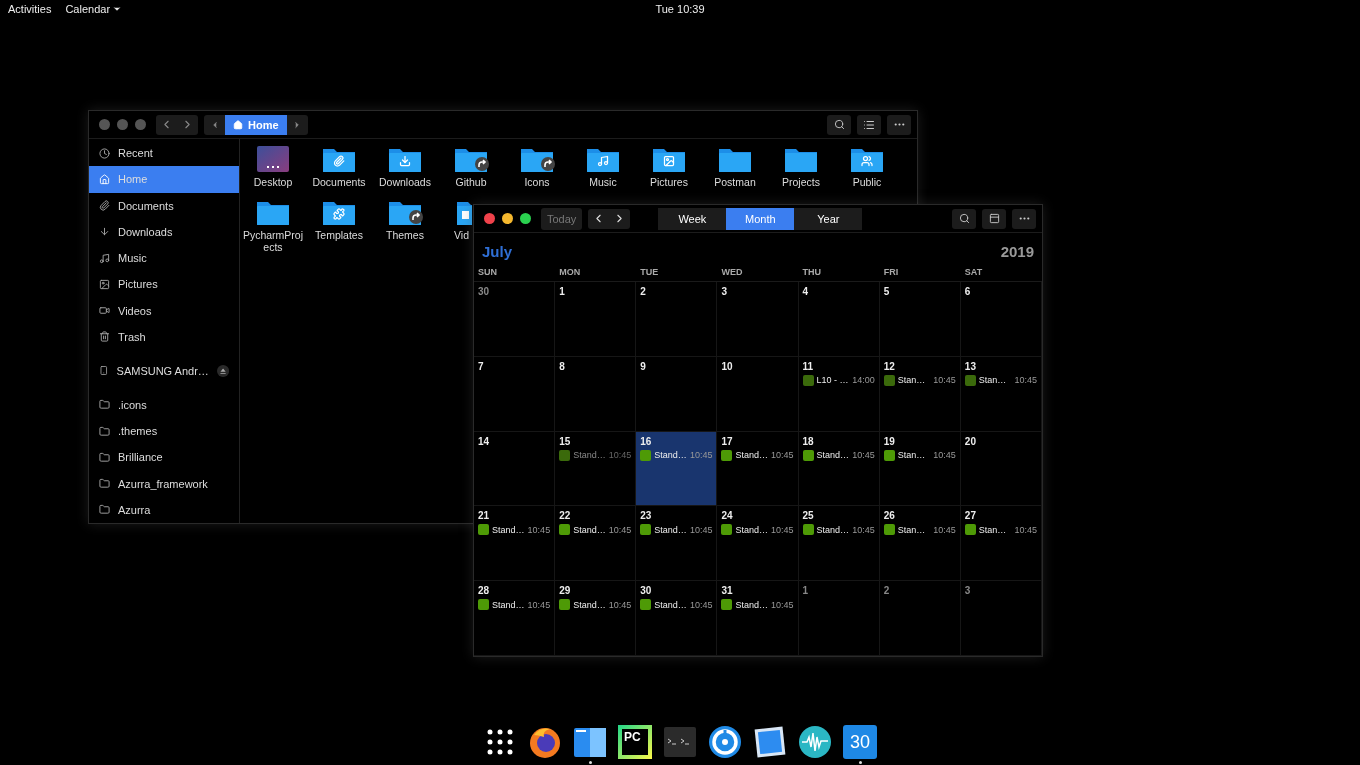 The image size is (1360, 765). Describe the element at coordinates (677, 319) in the screenshot. I see `day-cell: 2` at that location.